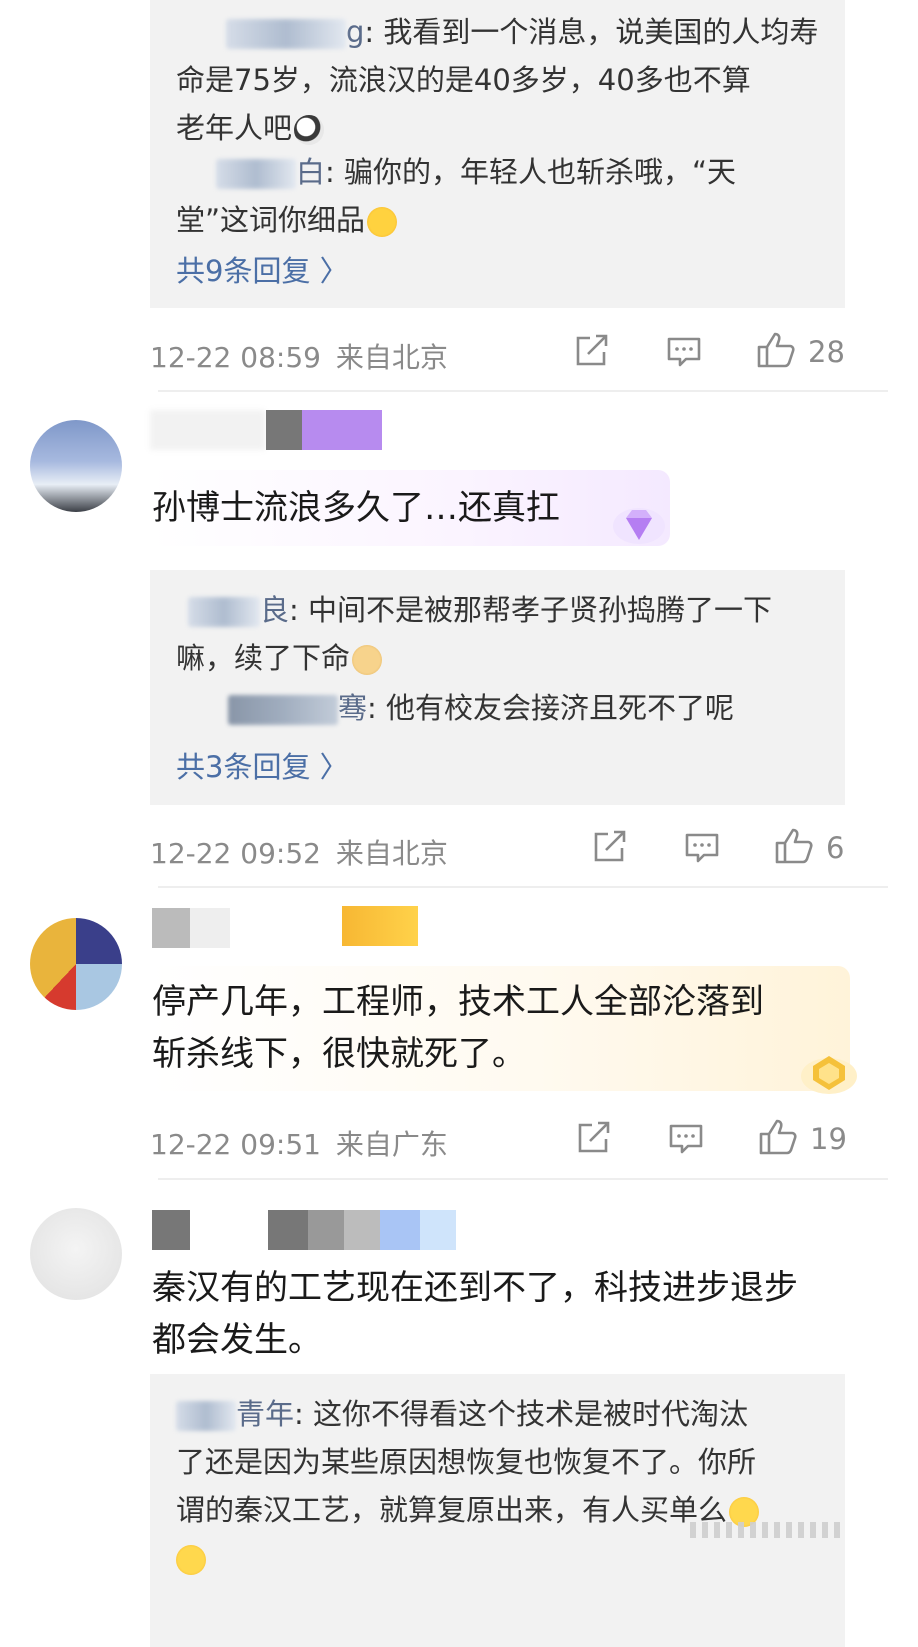 The width and height of the screenshot is (918, 1647). I want to click on watermark, so click(765, 1530).